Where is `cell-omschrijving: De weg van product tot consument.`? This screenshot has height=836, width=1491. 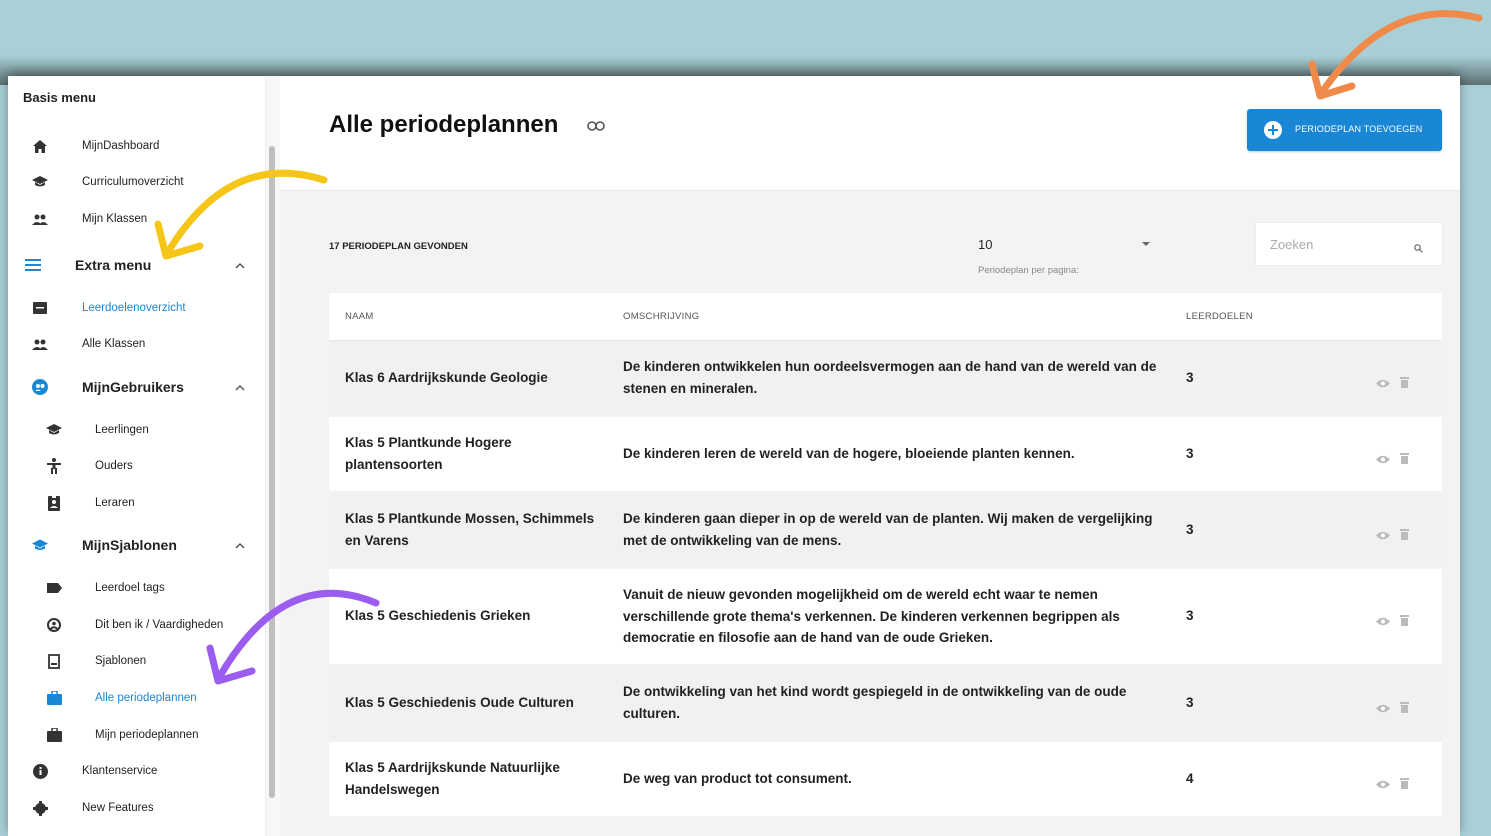 cell-omschrijving: De weg van product tot consument. is located at coordinates (737, 778).